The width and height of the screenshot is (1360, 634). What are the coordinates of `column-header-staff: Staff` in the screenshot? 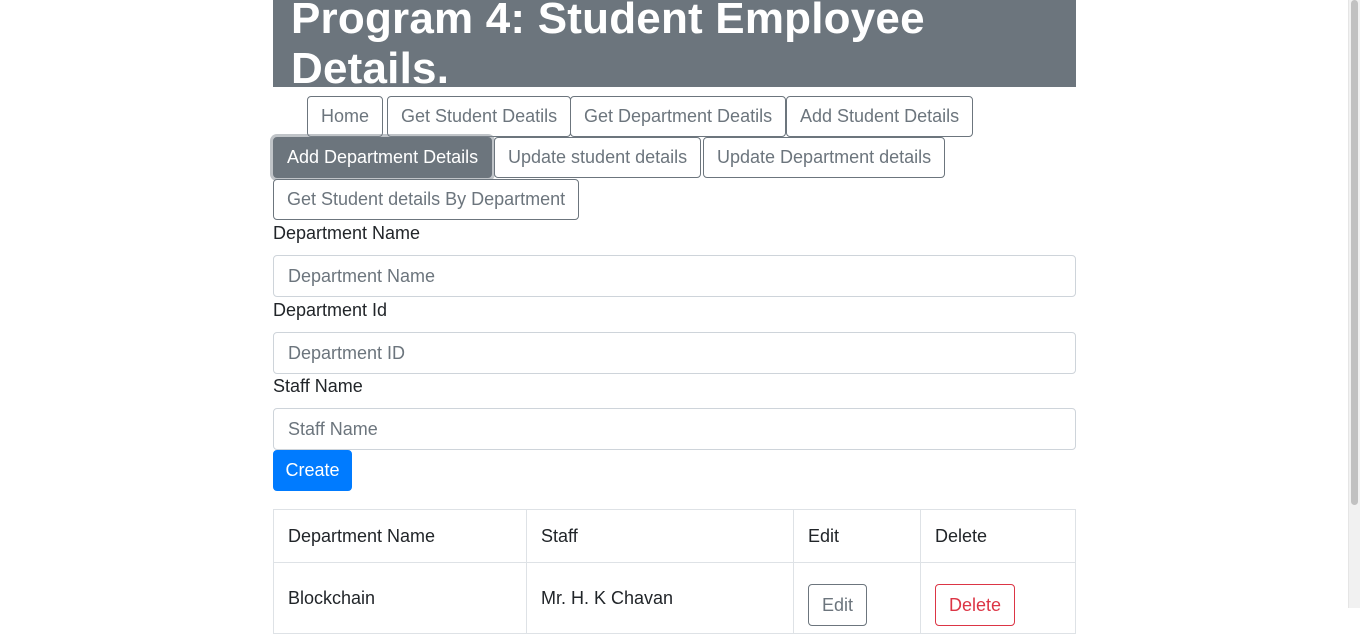 It's located at (660, 536).